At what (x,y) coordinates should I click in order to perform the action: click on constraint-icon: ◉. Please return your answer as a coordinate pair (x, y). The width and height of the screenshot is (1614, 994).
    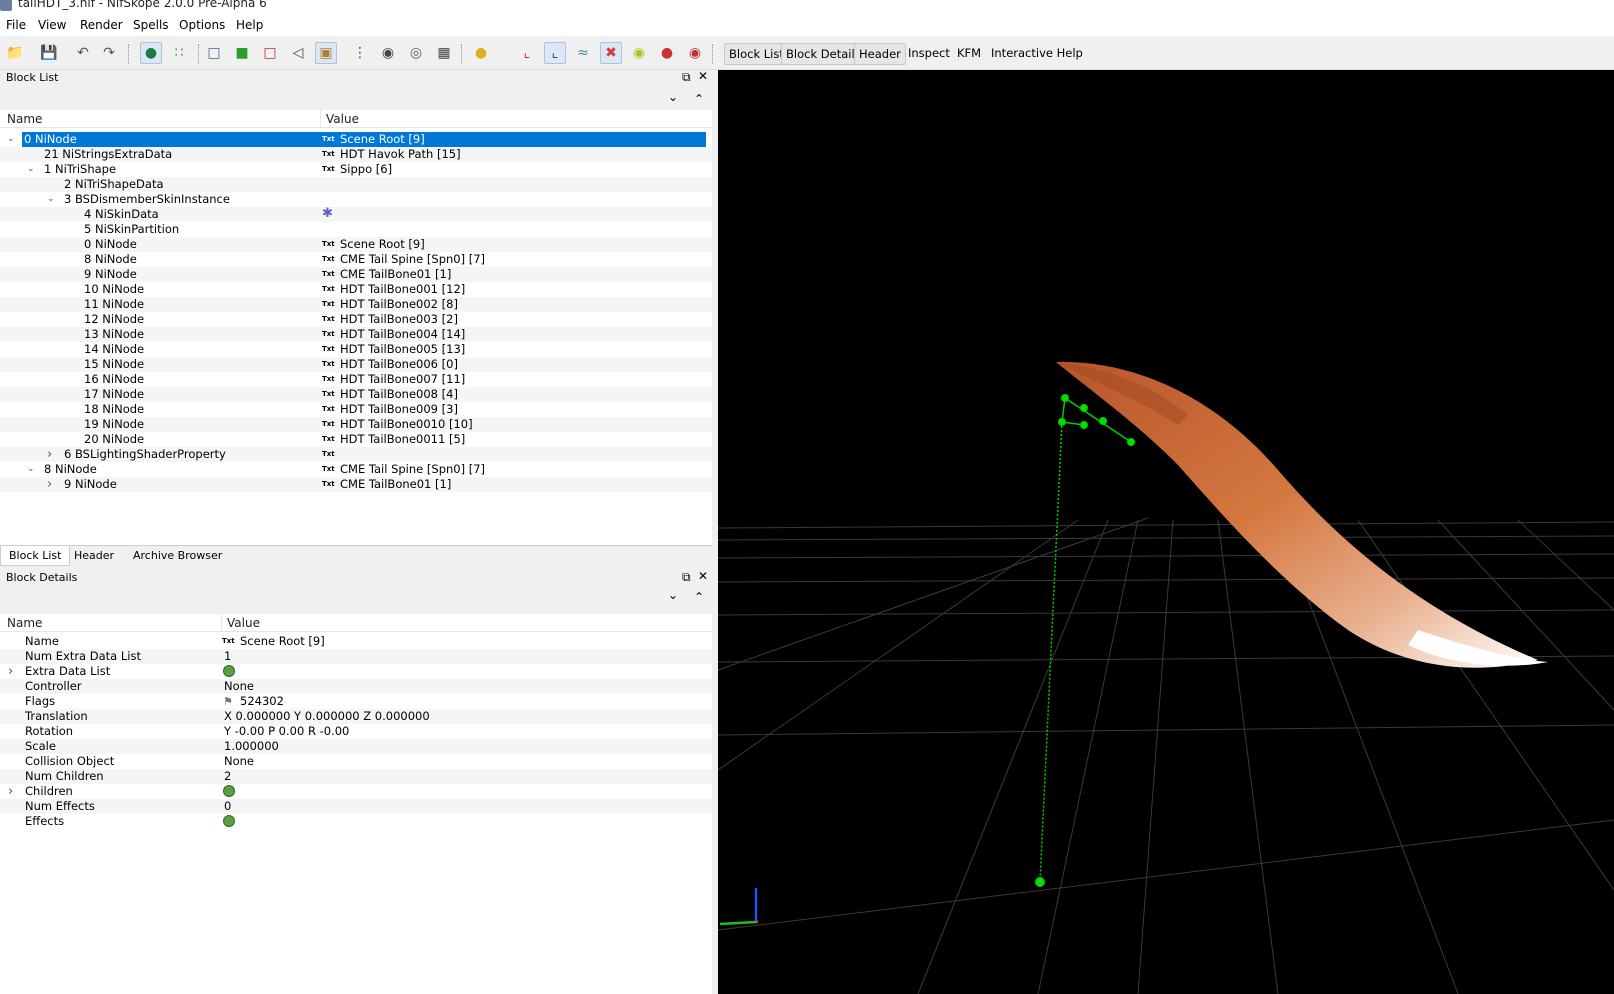
    Looking at the image, I should click on (639, 53).